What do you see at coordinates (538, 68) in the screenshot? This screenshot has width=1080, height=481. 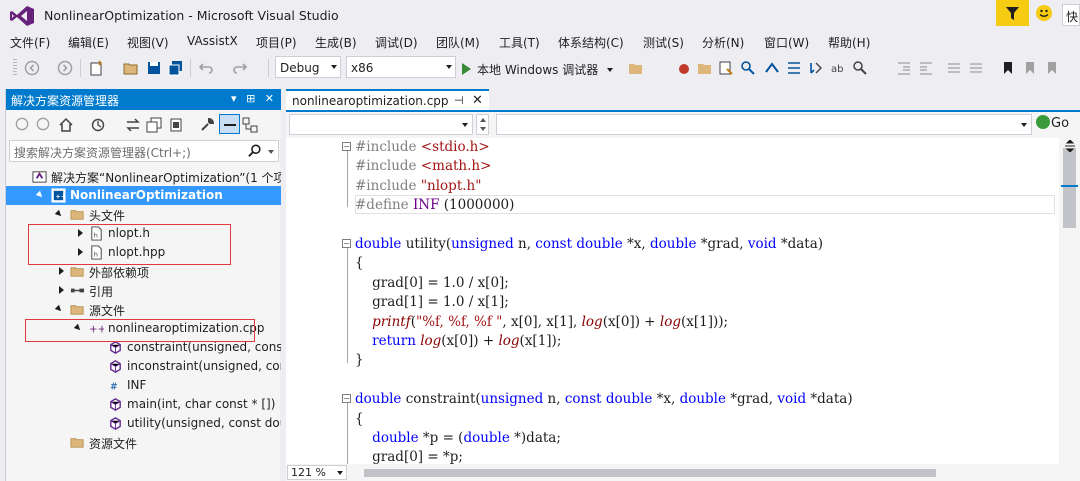 I see `start-debugging-button: 本地 Windows 调试器` at bounding box center [538, 68].